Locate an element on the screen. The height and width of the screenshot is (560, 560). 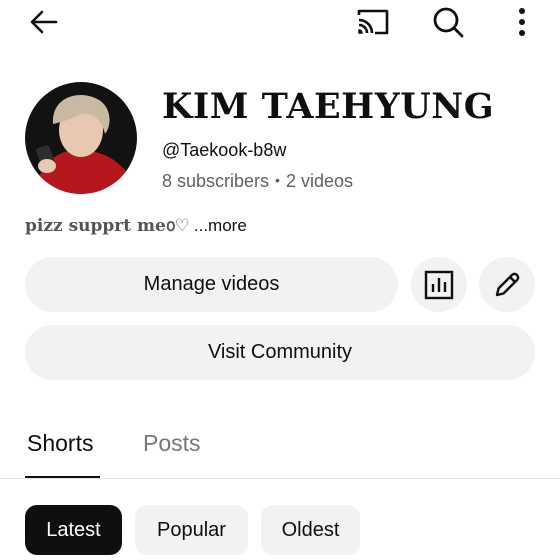
filter-chip-latest: Latest is located at coordinates (73, 530).